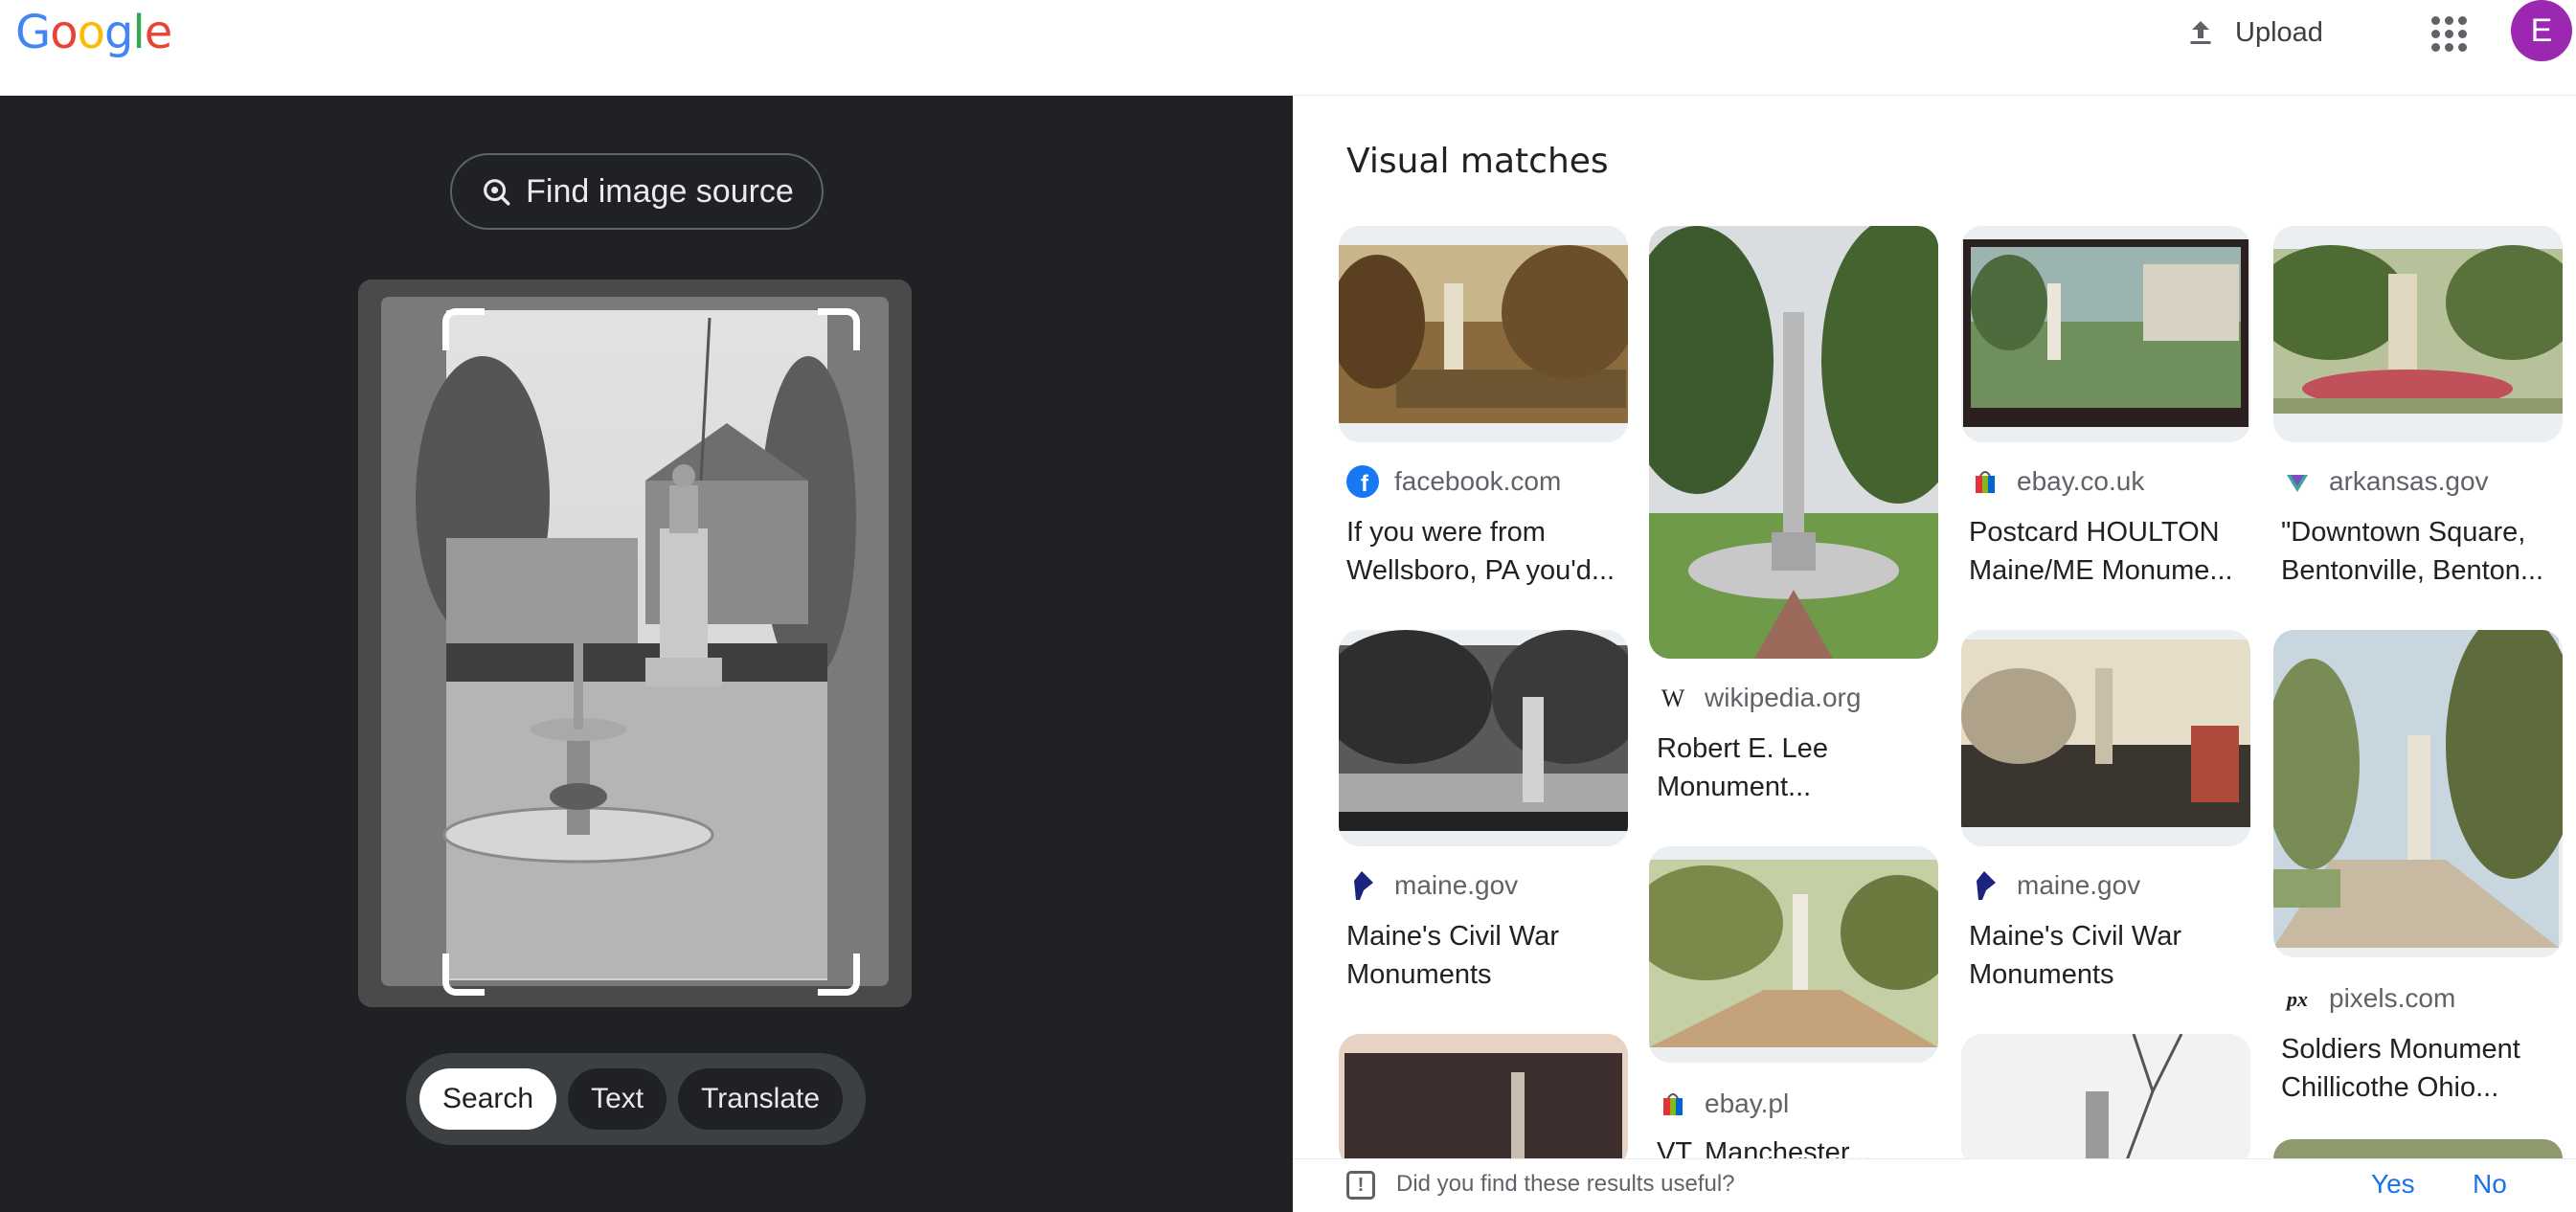 The width and height of the screenshot is (2576, 1212). Describe the element at coordinates (2409, 481) in the screenshot. I see `result-source-label: arkansas.gov` at that location.